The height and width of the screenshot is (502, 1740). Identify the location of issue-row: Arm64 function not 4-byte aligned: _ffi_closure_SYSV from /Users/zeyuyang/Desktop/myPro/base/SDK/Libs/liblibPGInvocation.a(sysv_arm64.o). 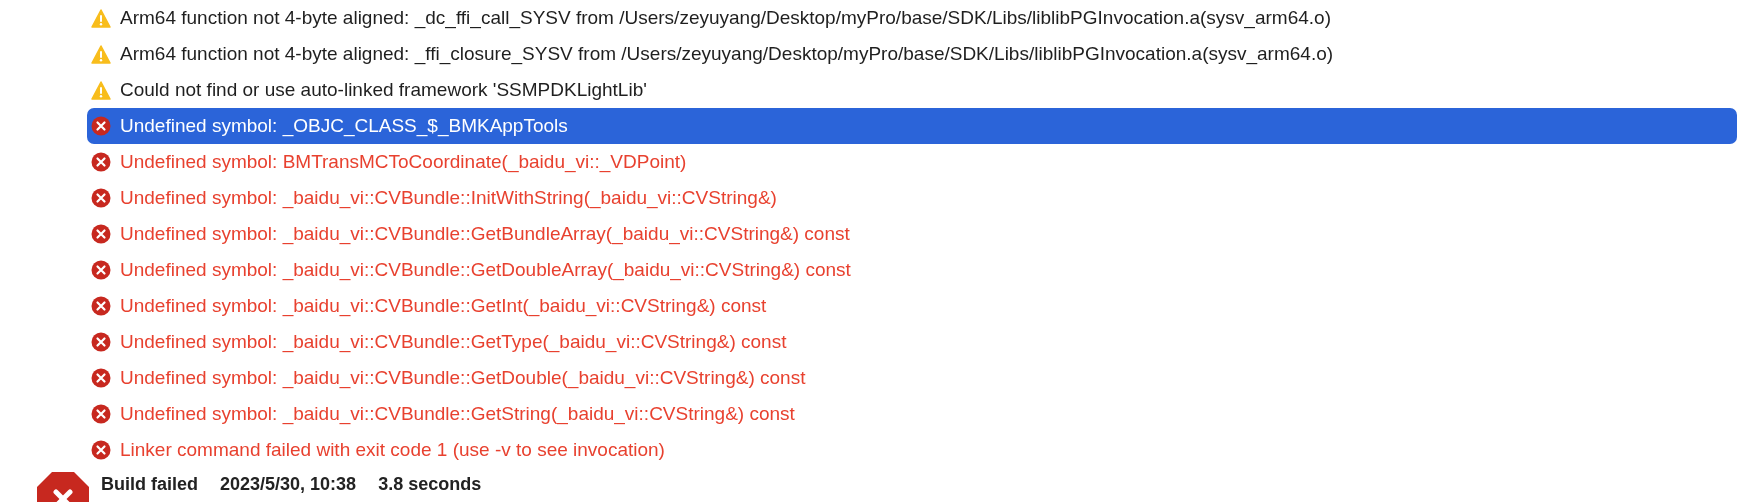
(912, 54).